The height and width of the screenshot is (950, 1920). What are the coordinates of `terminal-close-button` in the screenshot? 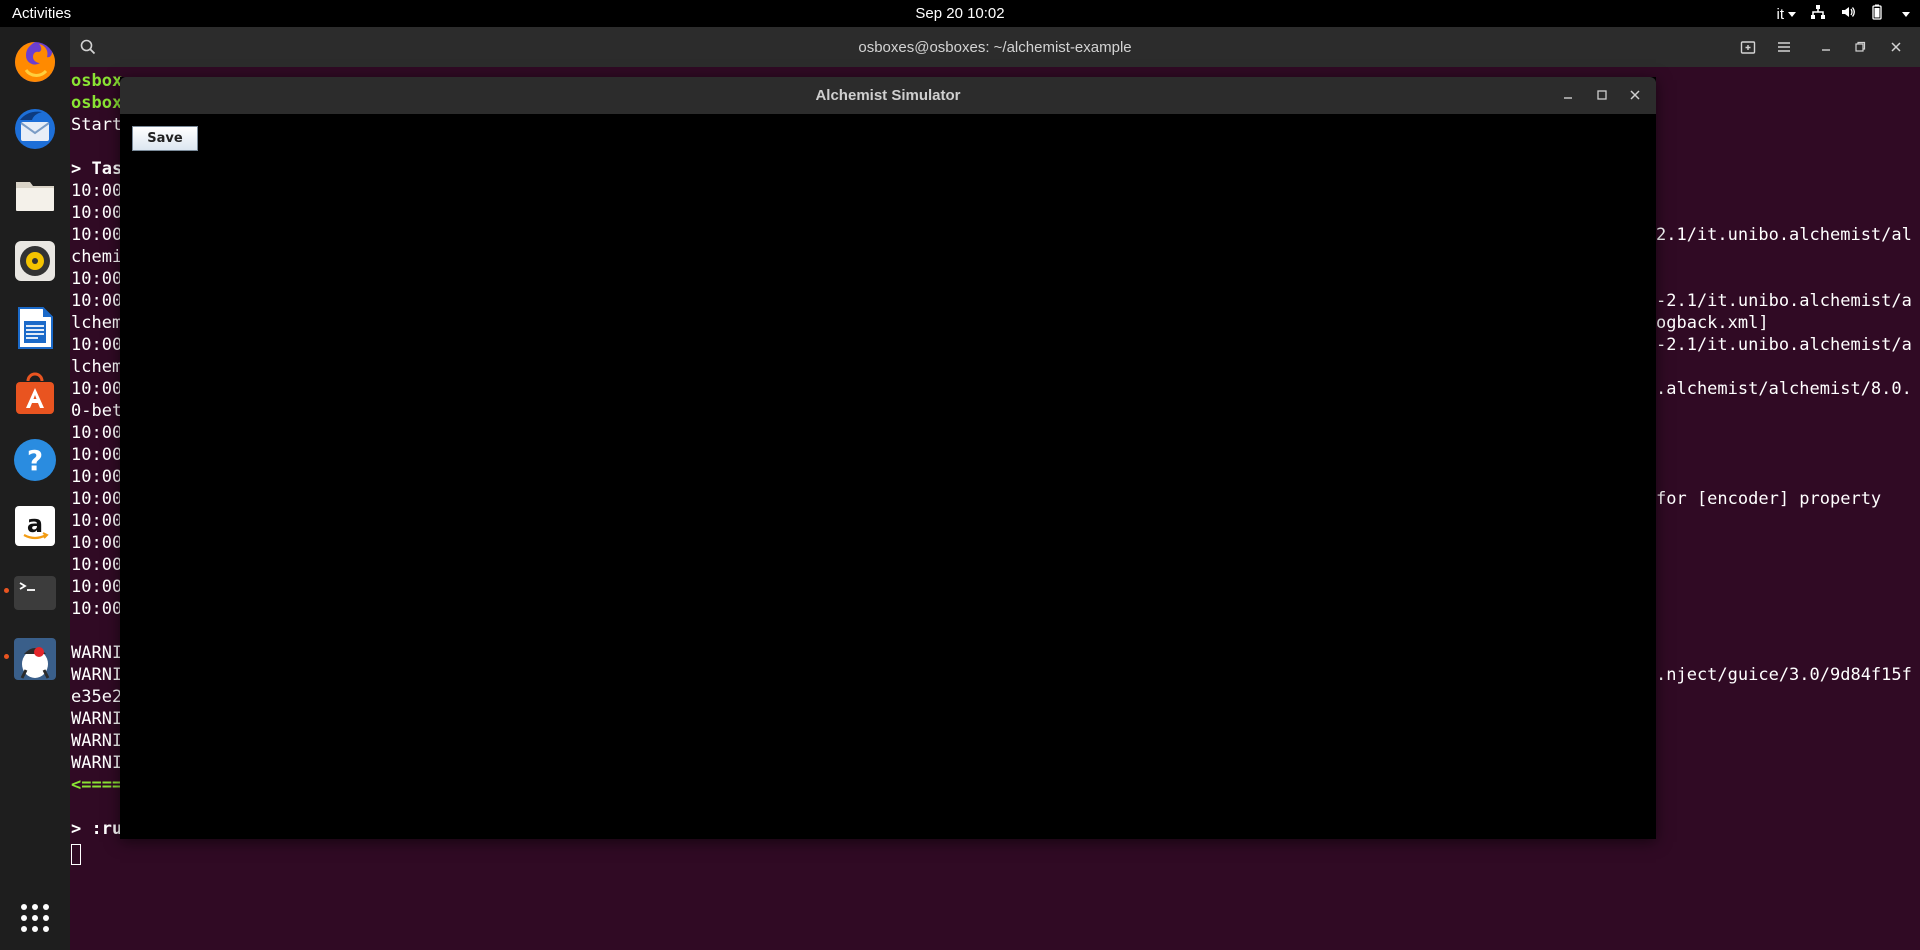 It's located at (1896, 47).